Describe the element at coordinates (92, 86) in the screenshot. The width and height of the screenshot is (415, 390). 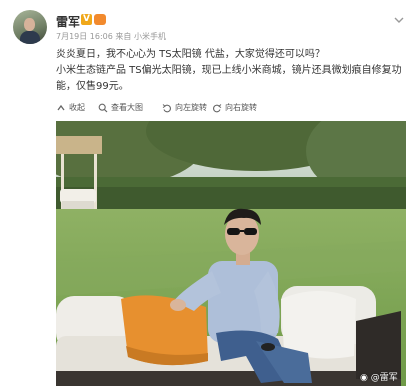
I see `post-text-line: 能，仅售99元。` at that location.